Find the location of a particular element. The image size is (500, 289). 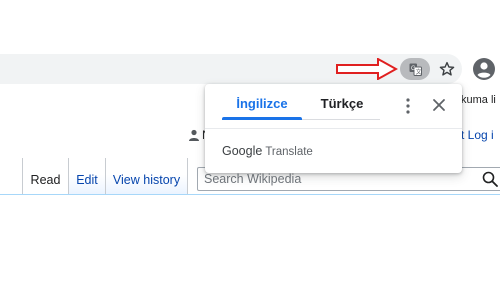

star-icon is located at coordinates (447, 69).